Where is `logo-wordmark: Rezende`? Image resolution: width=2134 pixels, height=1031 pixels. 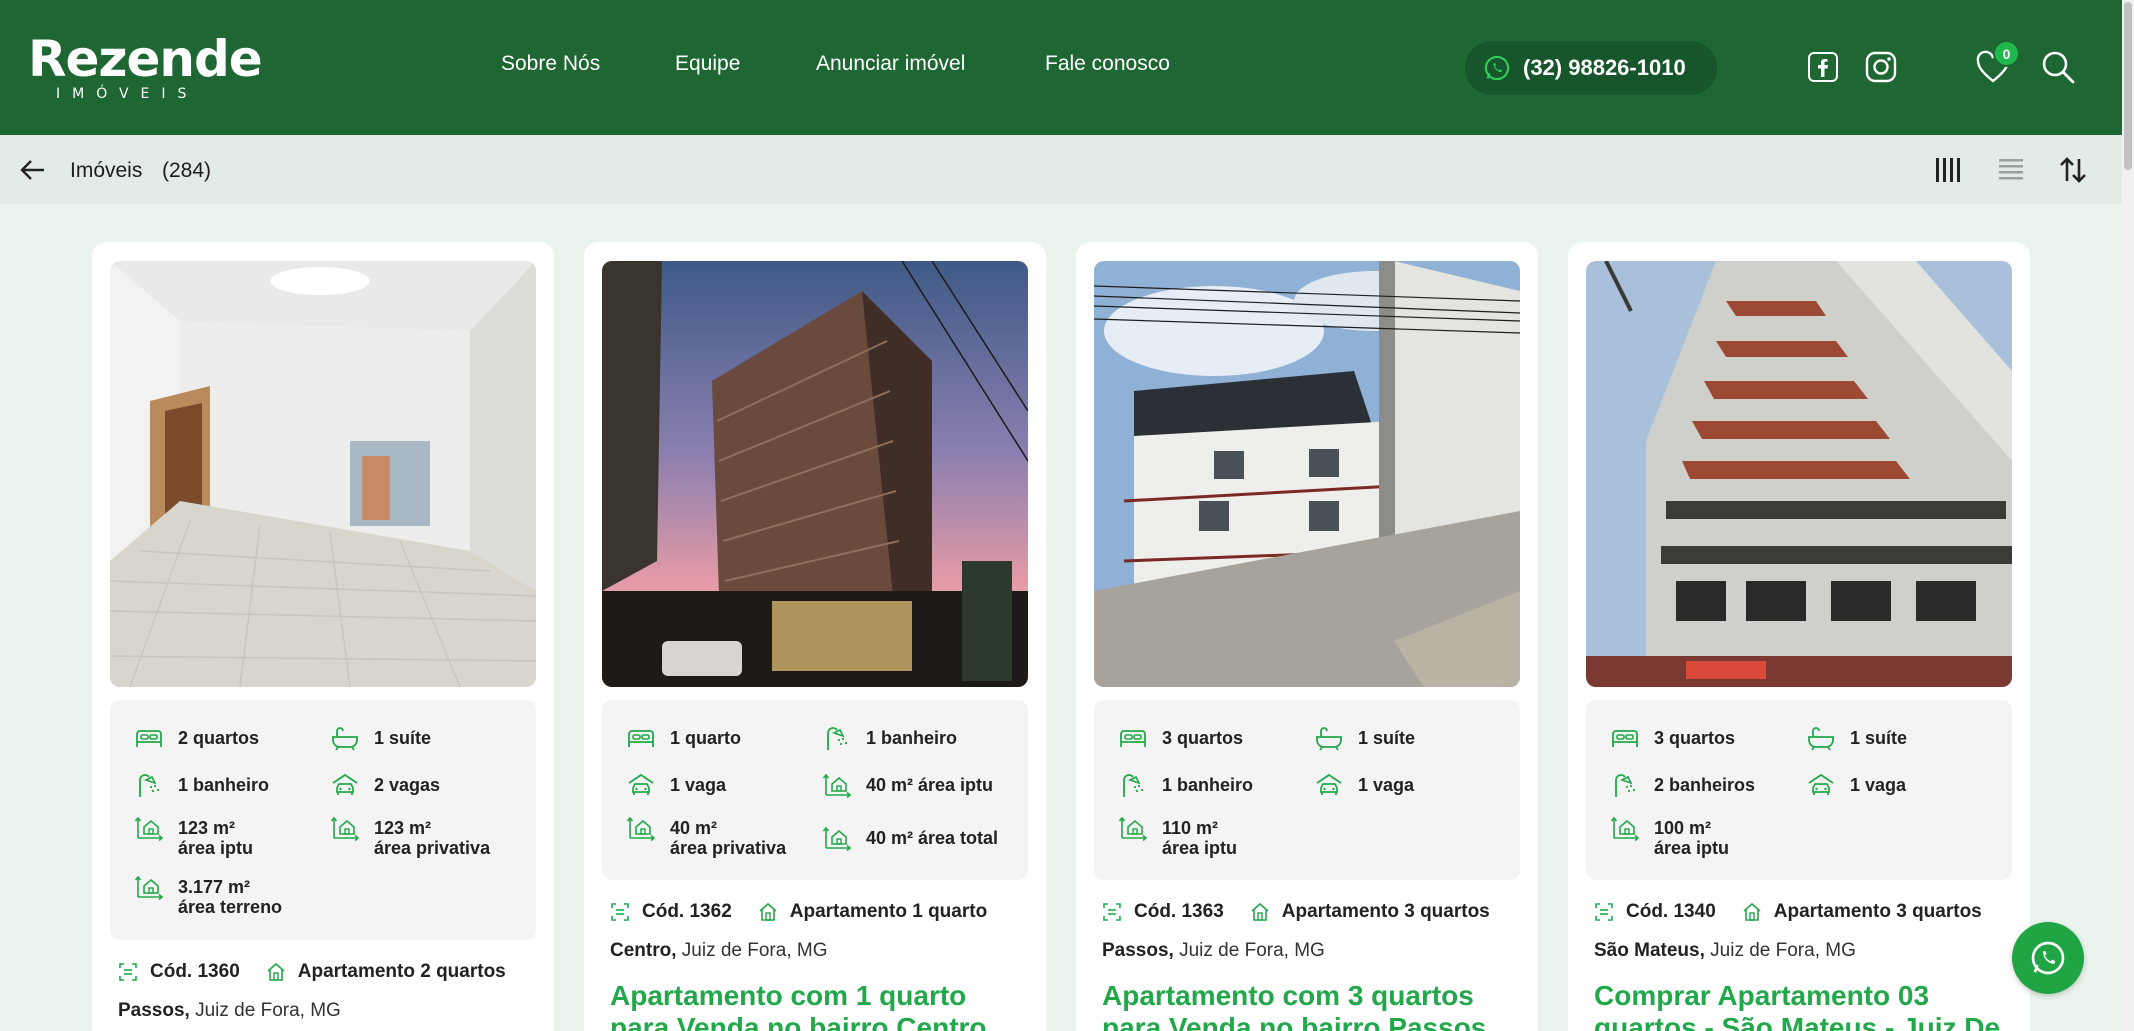 logo-wordmark: Rezende is located at coordinates (145, 59).